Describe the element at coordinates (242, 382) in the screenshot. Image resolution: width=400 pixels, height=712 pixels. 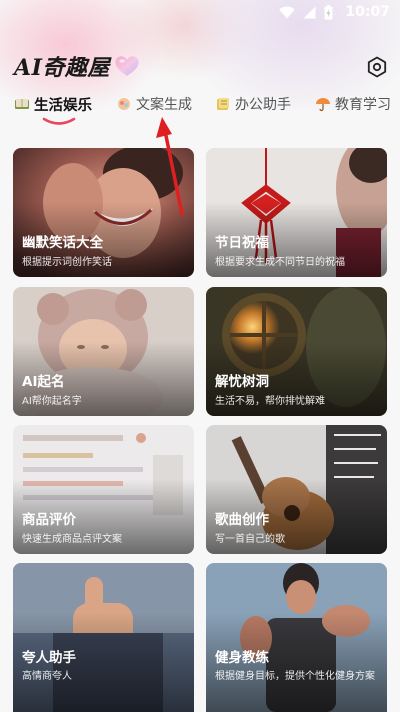
I see `card-title: 解忧树洞` at that location.